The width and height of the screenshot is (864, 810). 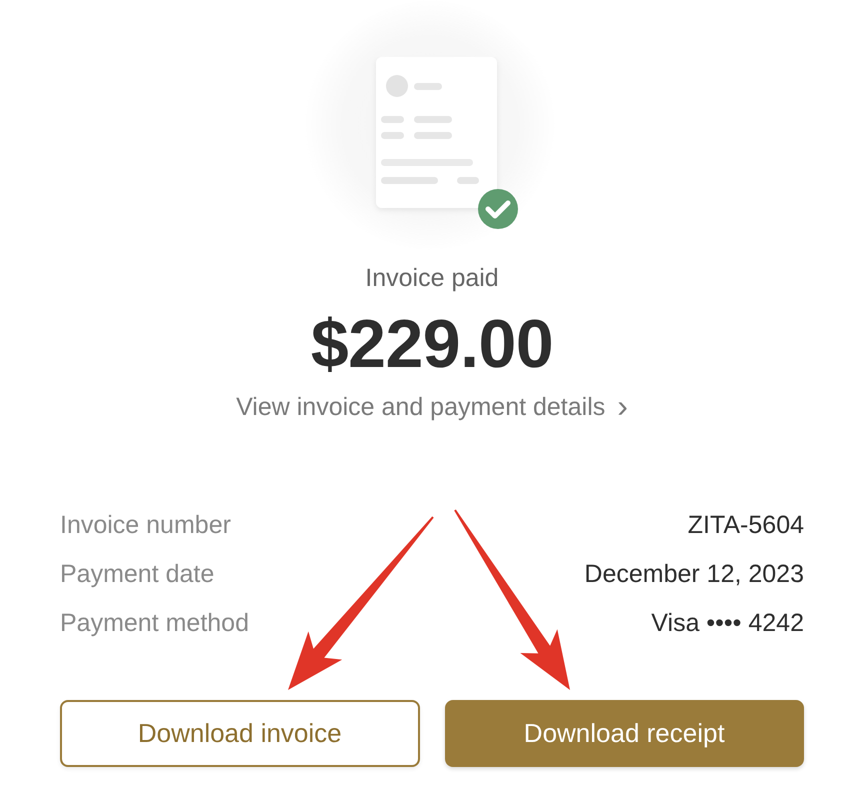 I want to click on details-link: View invoice and payment details ›, so click(x=432, y=407).